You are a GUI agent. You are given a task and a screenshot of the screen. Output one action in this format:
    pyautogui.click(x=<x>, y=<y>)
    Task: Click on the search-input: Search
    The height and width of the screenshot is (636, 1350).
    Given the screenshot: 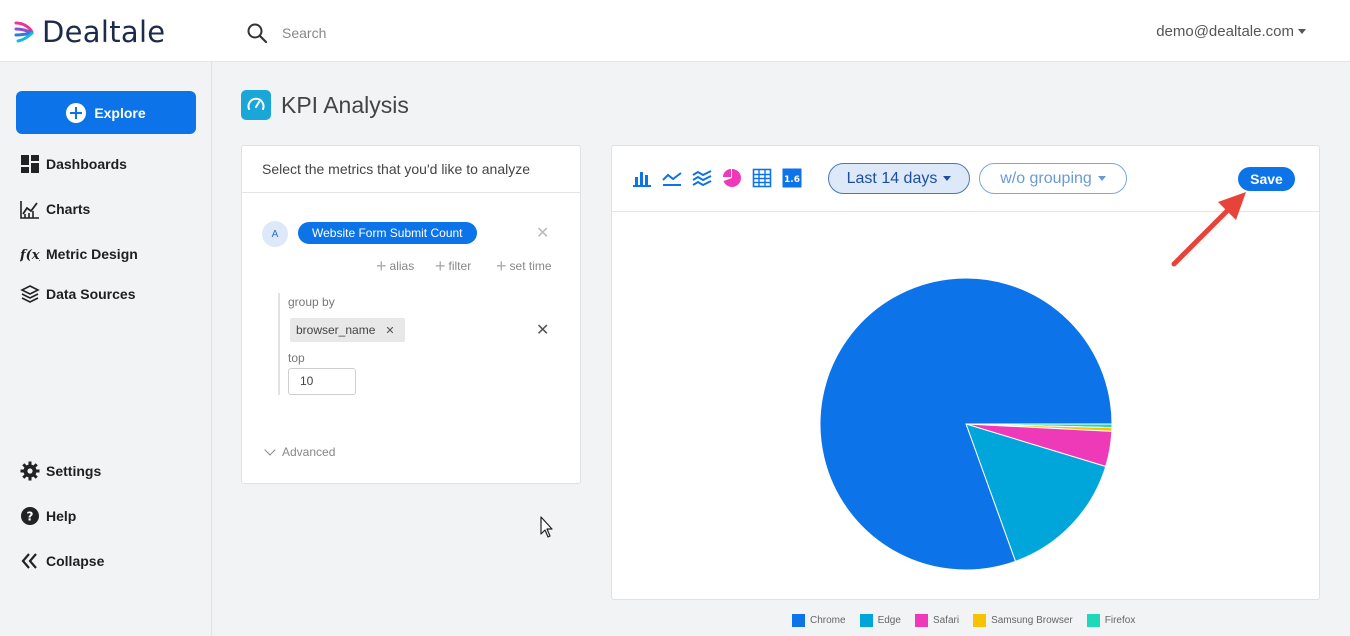 What is the action you would take?
    pyautogui.click(x=304, y=33)
    